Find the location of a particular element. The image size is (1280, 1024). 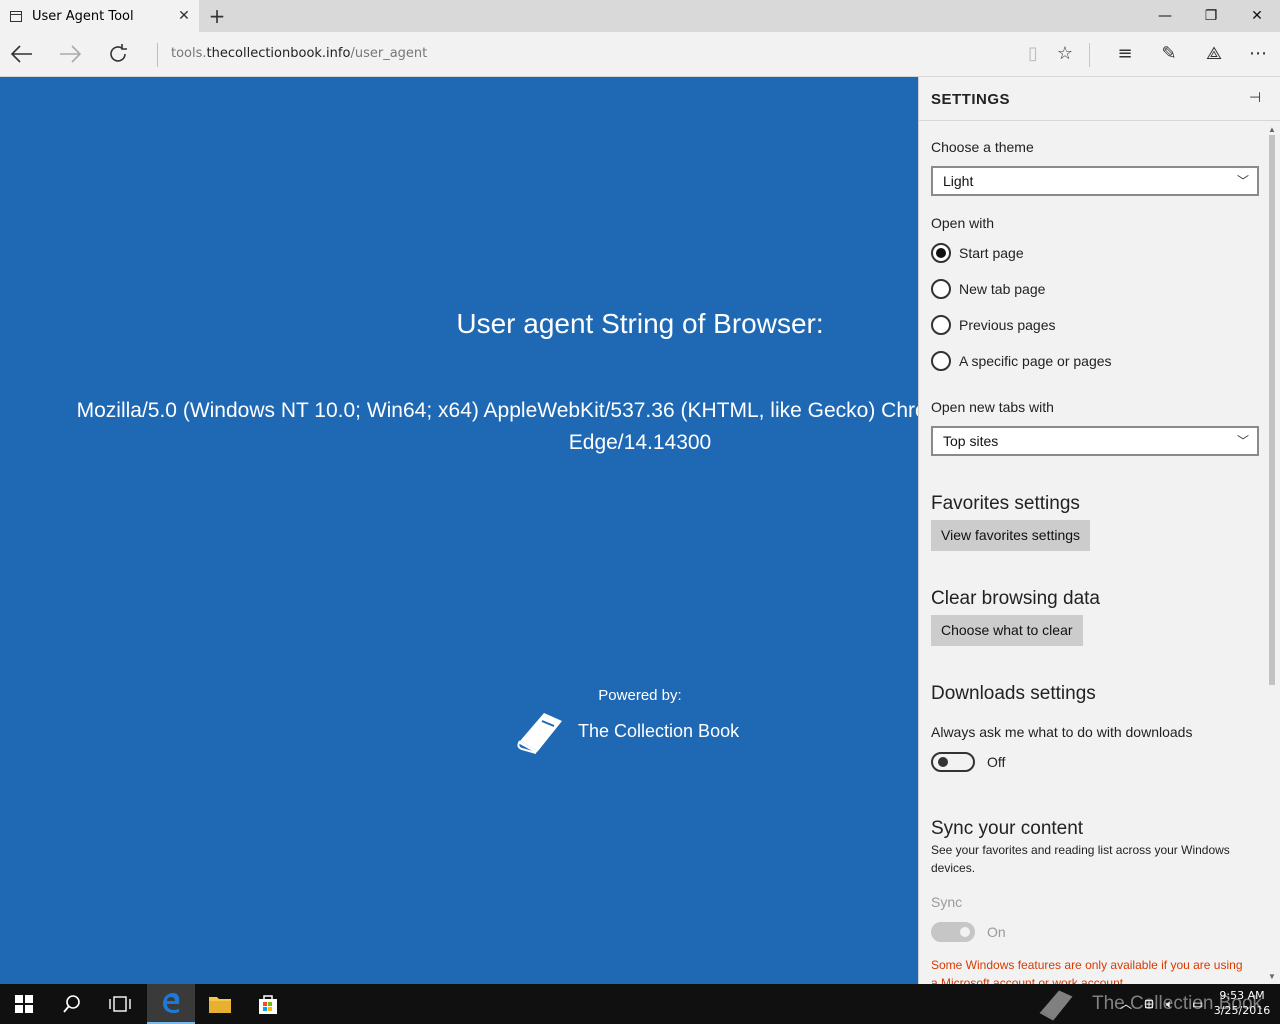

sync-heading: Sync your content is located at coordinates (1007, 828).